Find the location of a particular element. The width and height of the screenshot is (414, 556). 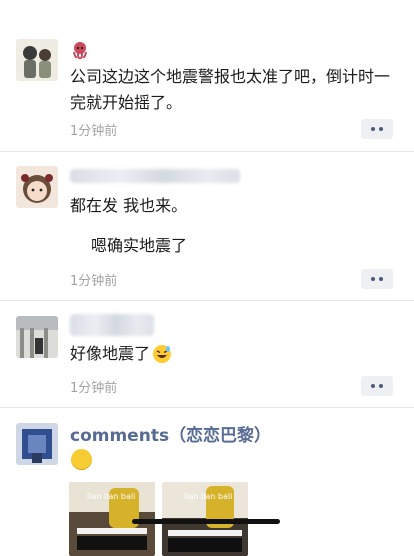

nickname-row: comments（恋恋巴黎） is located at coordinates (170, 433).